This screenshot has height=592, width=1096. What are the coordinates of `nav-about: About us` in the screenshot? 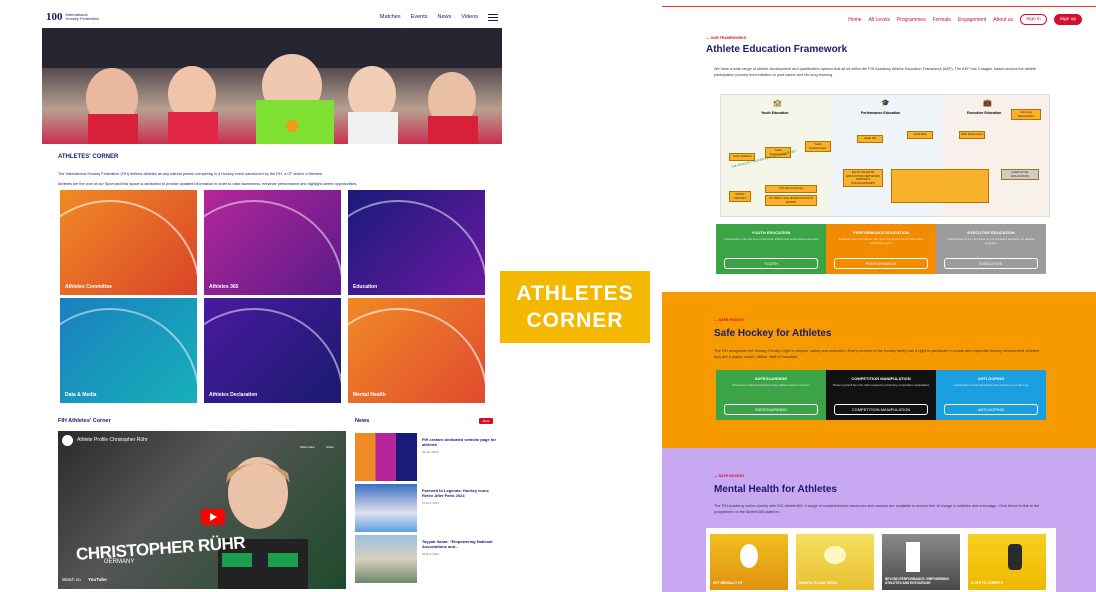 It's located at (1003, 20).